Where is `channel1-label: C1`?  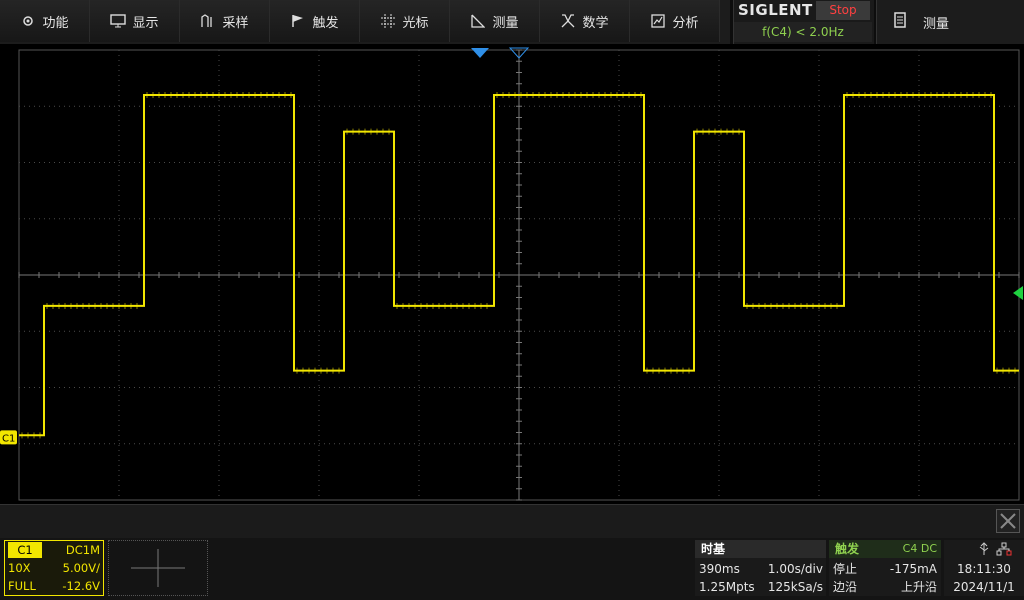
channel1-label: C1 is located at coordinates (25, 550).